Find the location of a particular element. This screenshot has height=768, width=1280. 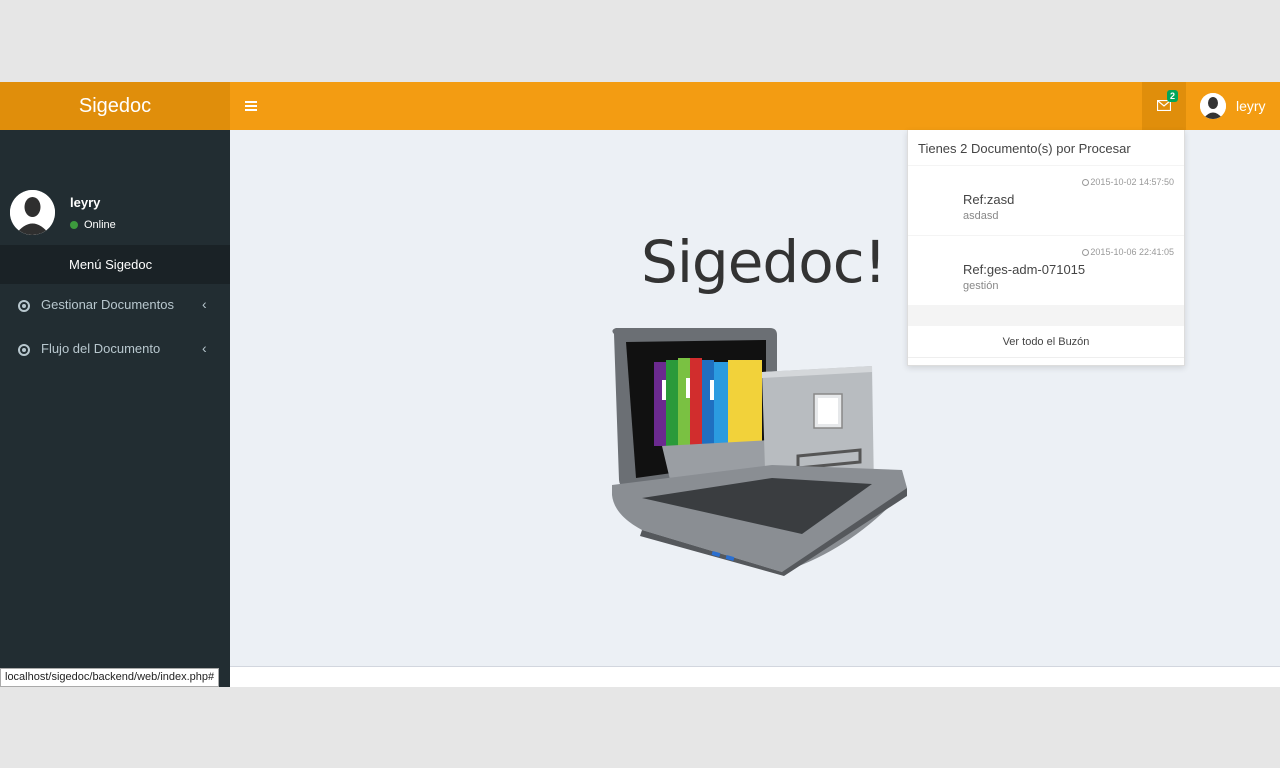

dropdown-spacer is located at coordinates (1046, 316).